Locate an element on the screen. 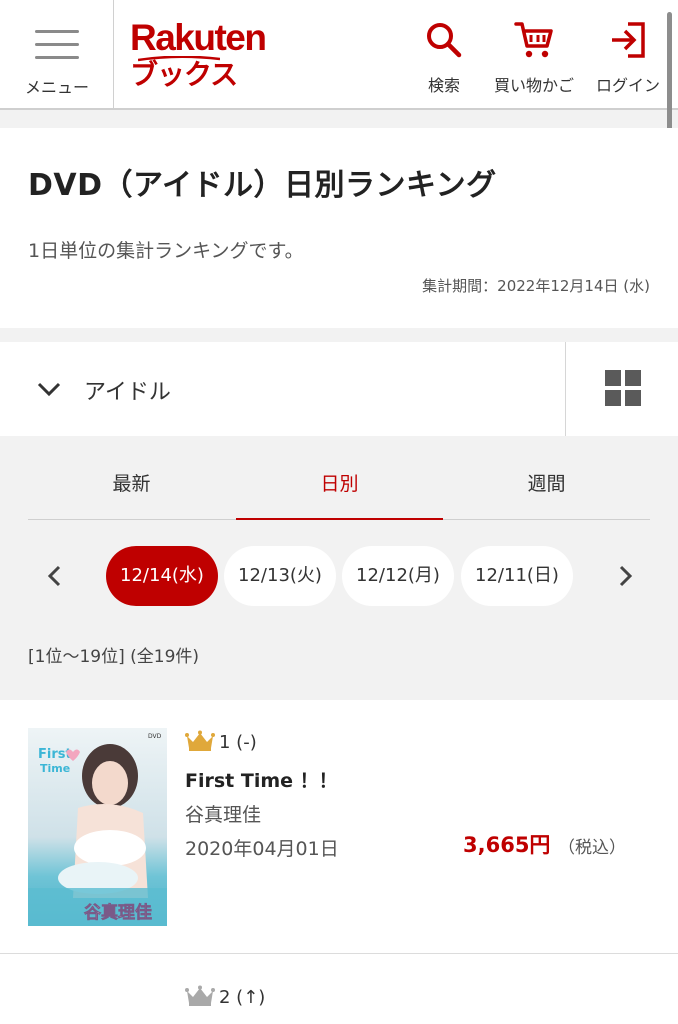  item-artist: 谷真理佳 is located at coordinates (223, 813).